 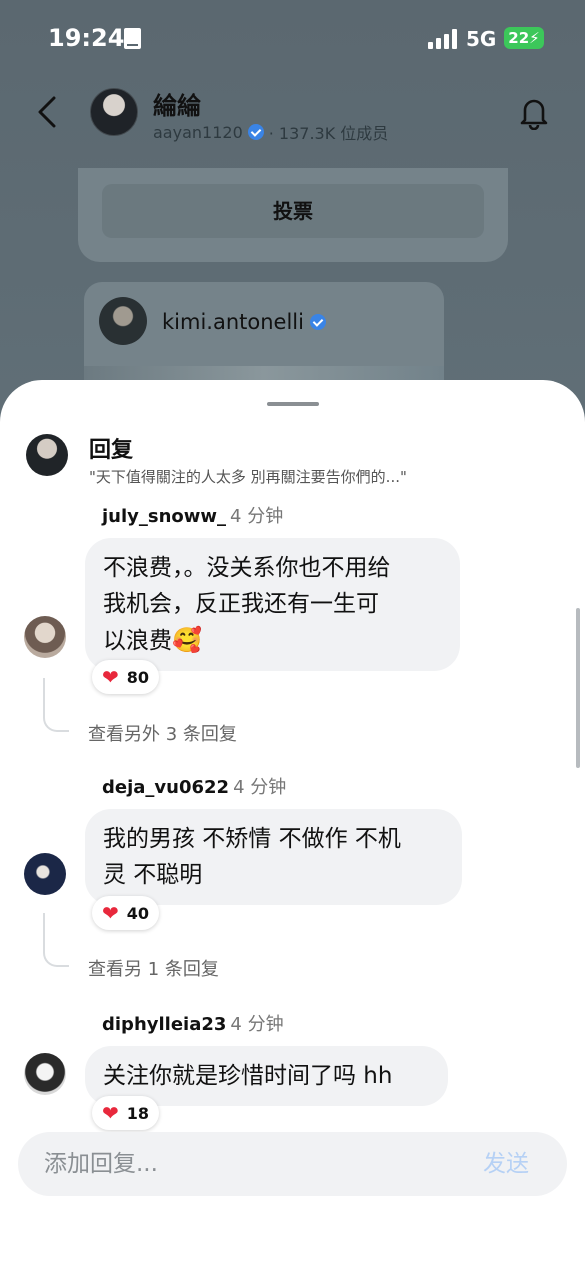 I want to click on reading-mode-icon, so click(x=132, y=38).